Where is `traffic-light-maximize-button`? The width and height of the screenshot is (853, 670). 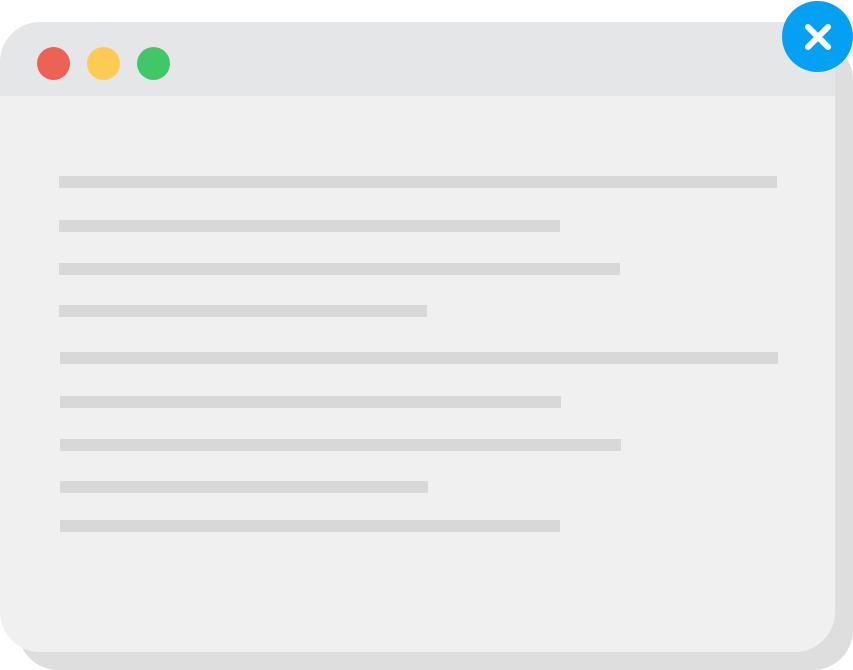 traffic-light-maximize-button is located at coordinates (153, 63).